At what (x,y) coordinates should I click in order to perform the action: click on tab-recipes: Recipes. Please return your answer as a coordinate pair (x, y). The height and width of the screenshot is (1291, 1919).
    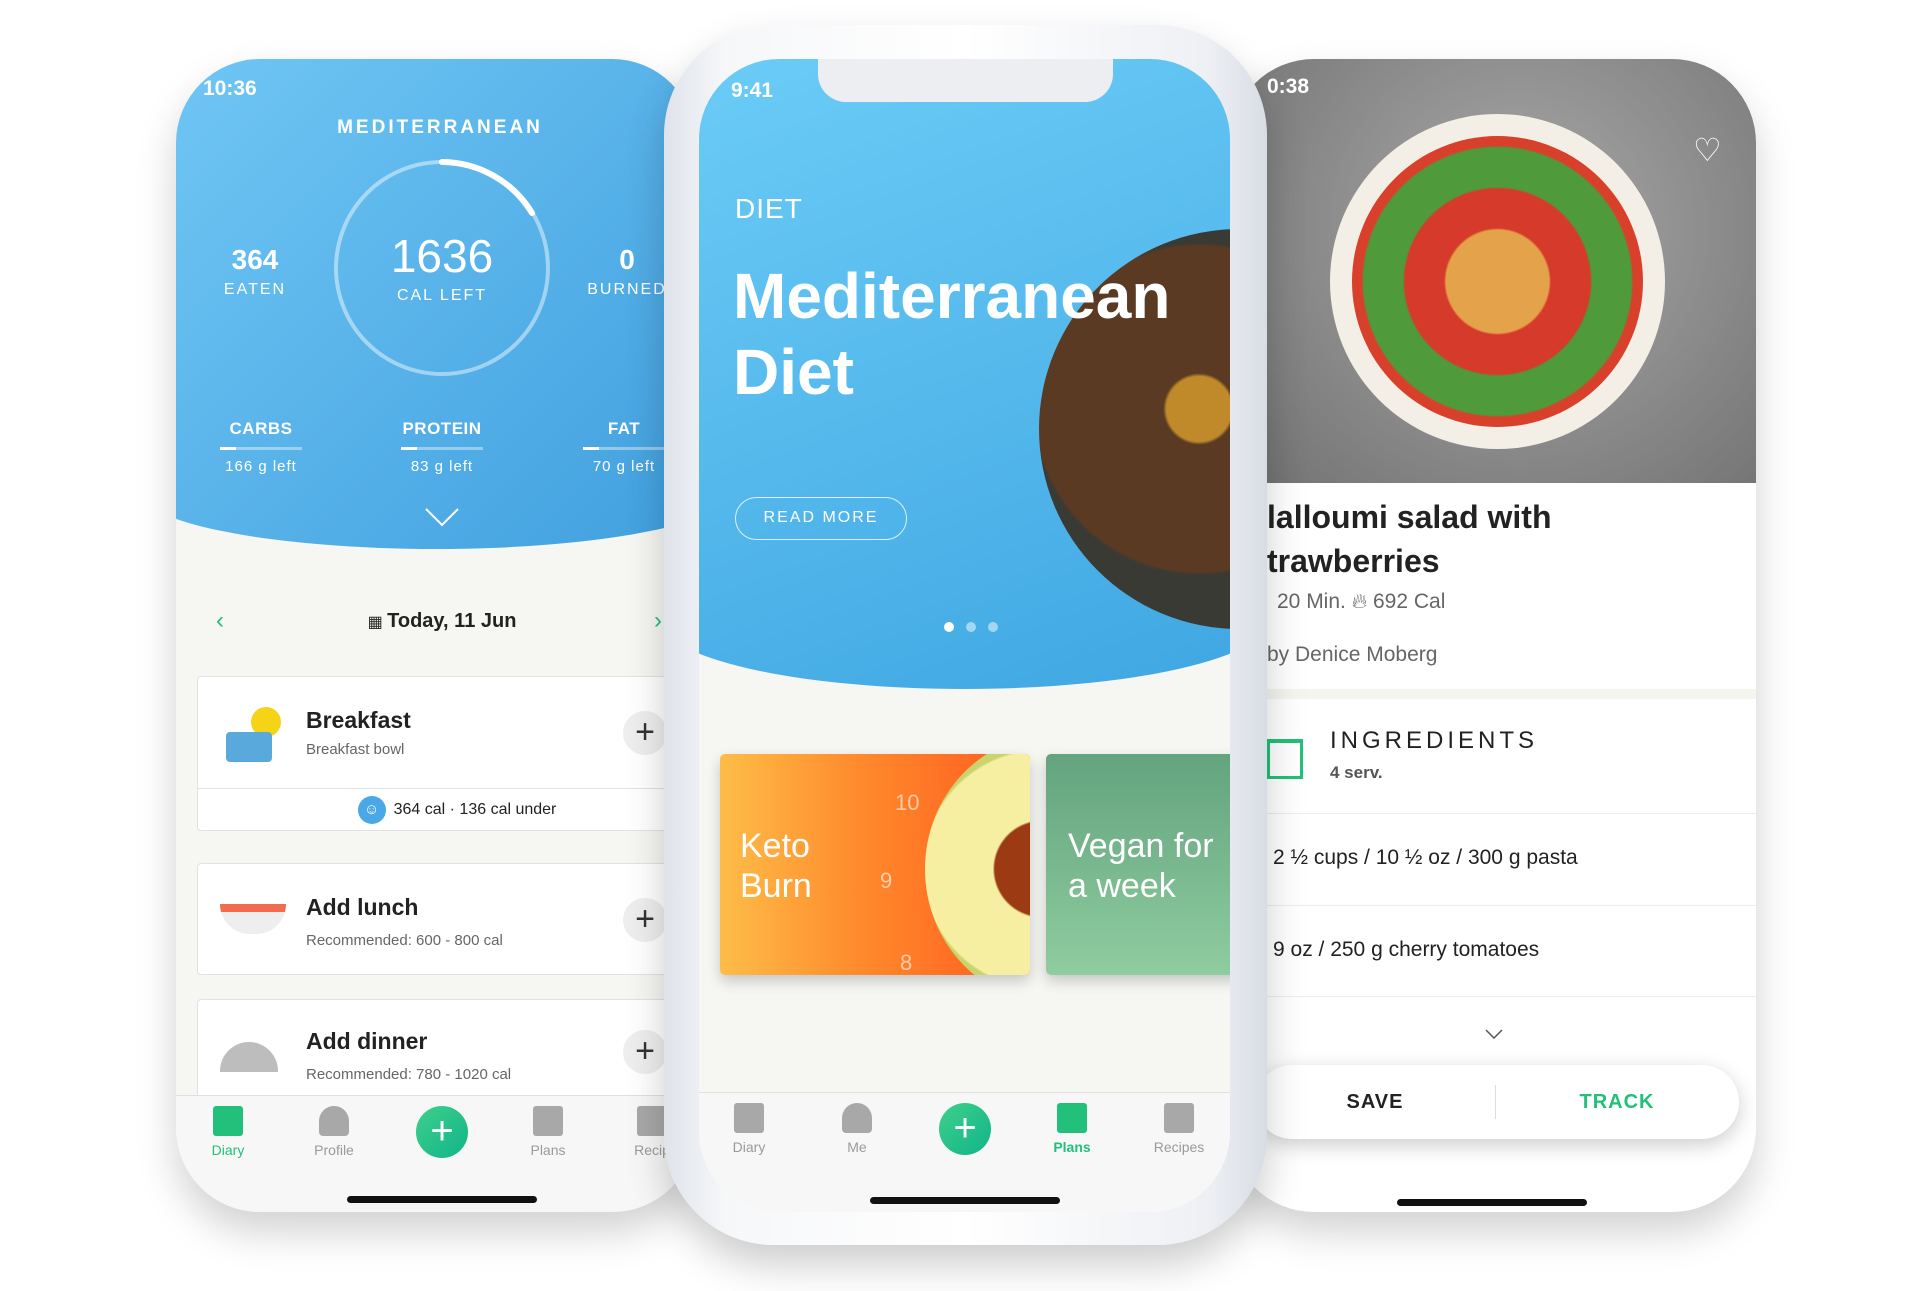
    Looking at the image, I should click on (1179, 1129).